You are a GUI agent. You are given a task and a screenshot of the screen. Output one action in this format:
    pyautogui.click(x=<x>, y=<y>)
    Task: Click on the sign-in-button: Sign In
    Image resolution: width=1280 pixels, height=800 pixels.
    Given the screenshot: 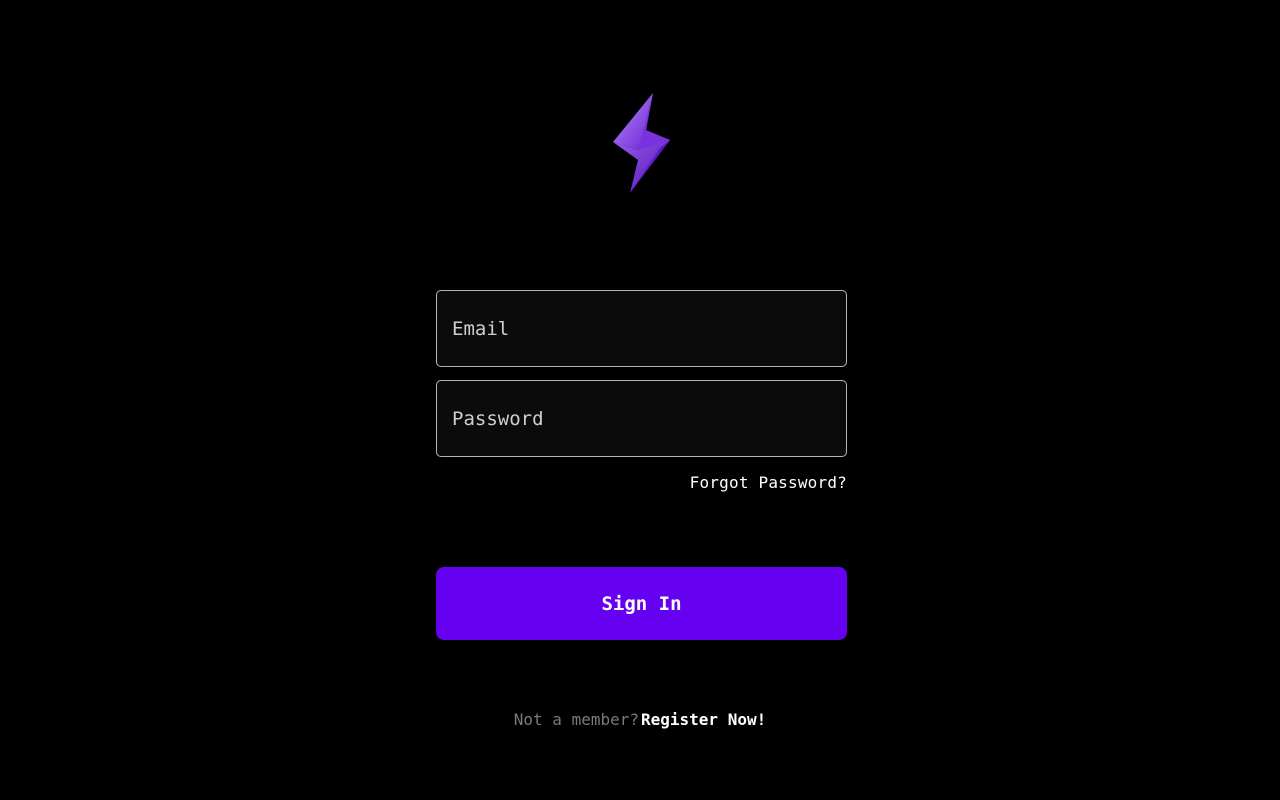 What is the action you would take?
    pyautogui.click(x=641, y=603)
    